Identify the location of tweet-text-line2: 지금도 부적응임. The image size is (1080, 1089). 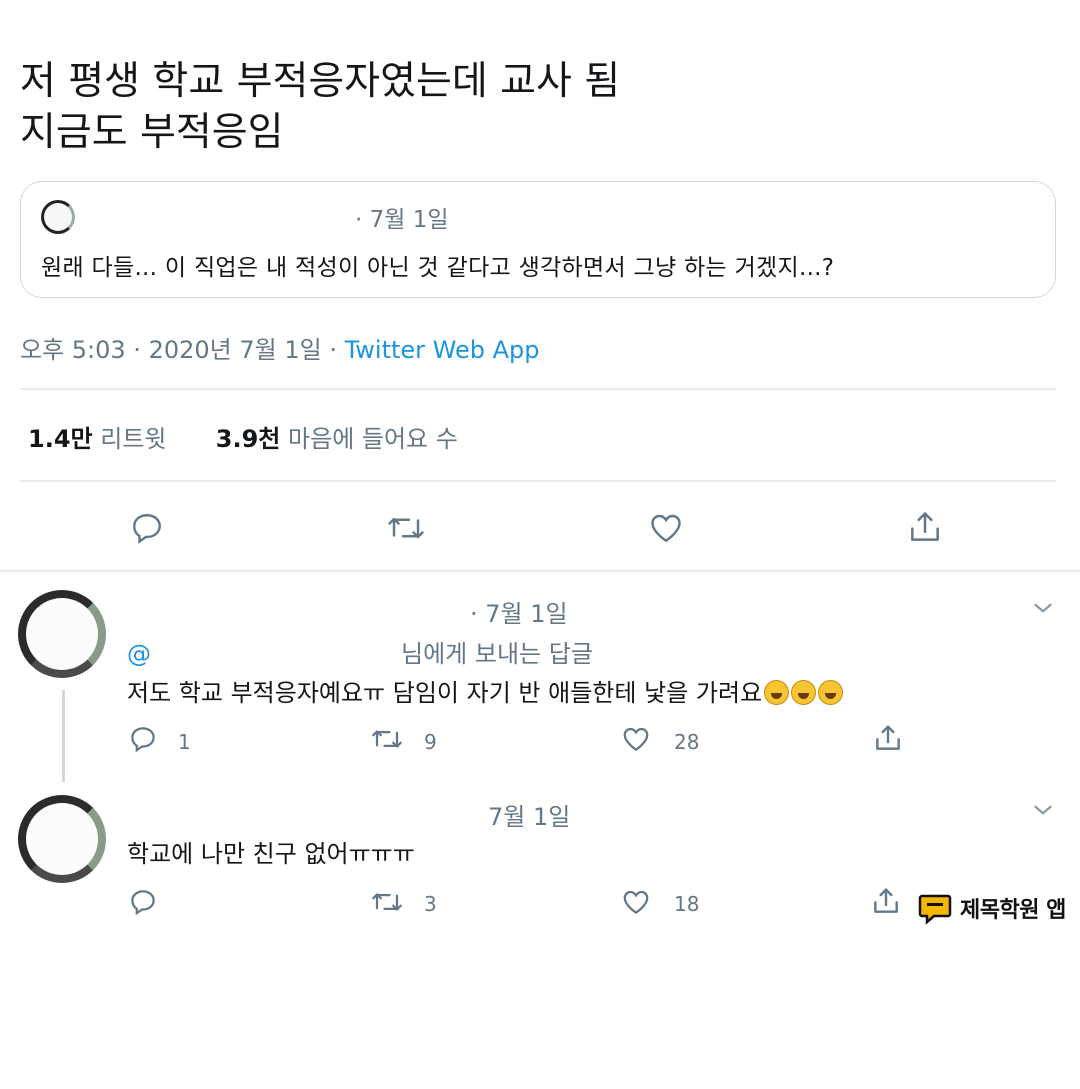
(152, 132).